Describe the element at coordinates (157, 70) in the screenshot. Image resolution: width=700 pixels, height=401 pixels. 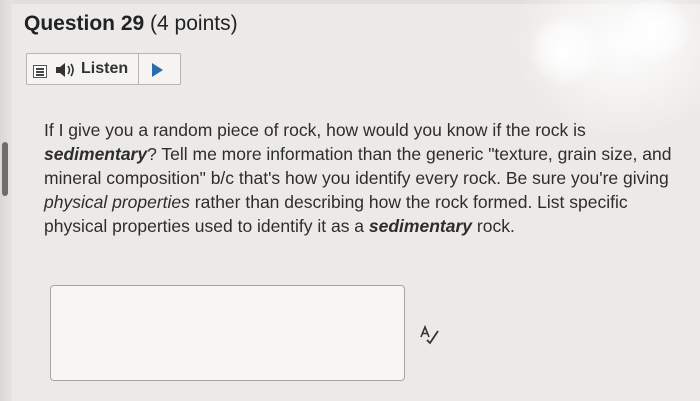
I see `play-icon` at that location.